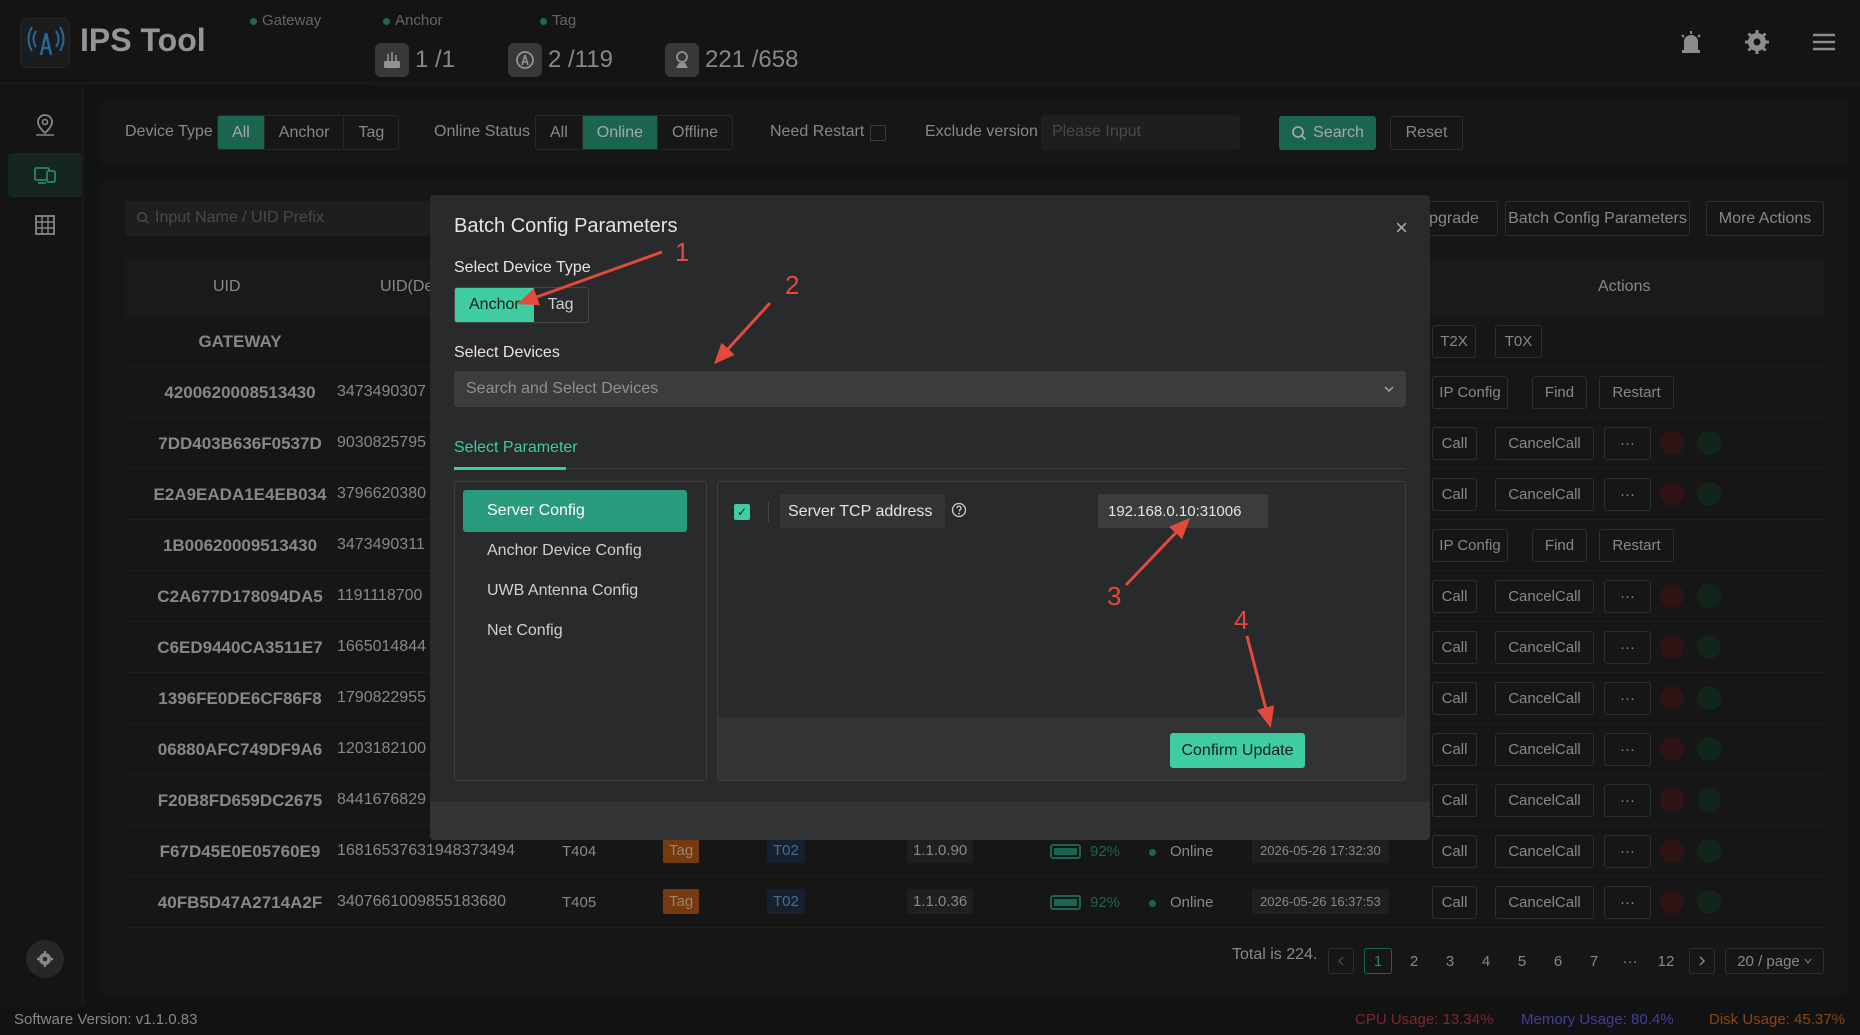 This screenshot has height=1035, width=1860. What do you see at coordinates (1241, 620) in the screenshot?
I see `annotation-4: 4` at bounding box center [1241, 620].